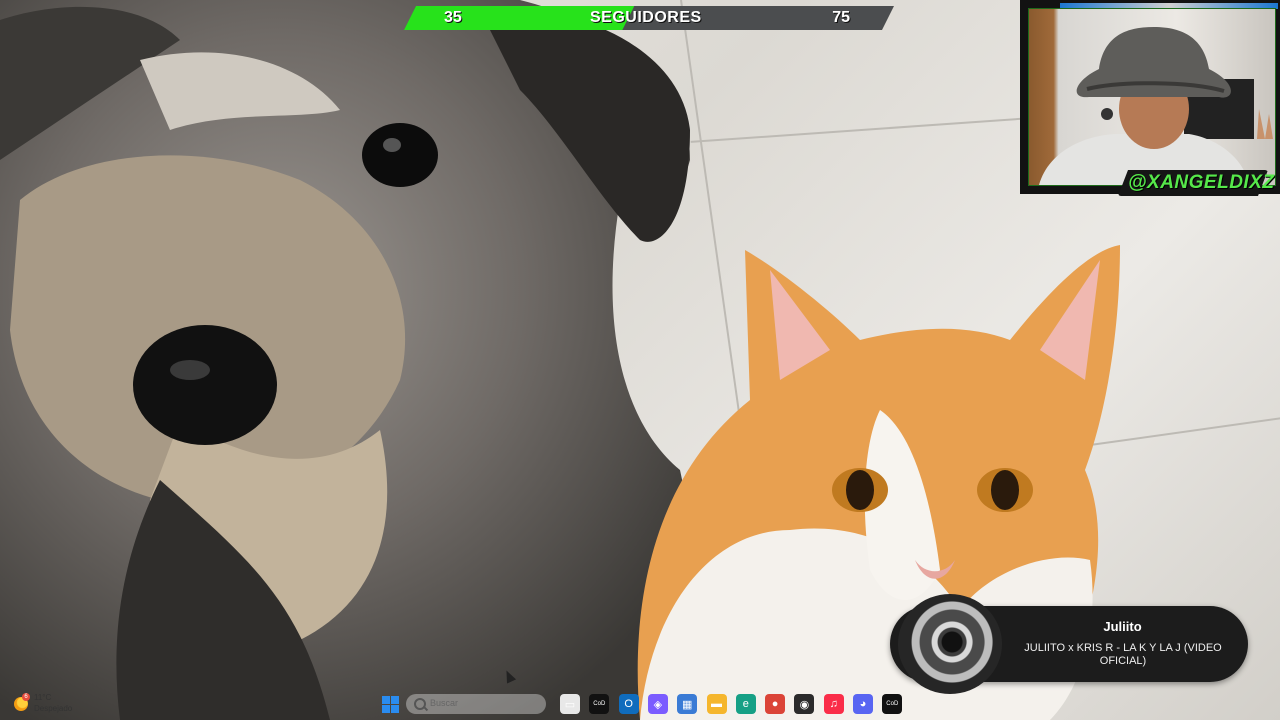 The height and width of the screenshot is (720, 1280). Describe the element at coordinates (657, 704) in the screenshot. I see `copilot-icon: ◈` at that location.